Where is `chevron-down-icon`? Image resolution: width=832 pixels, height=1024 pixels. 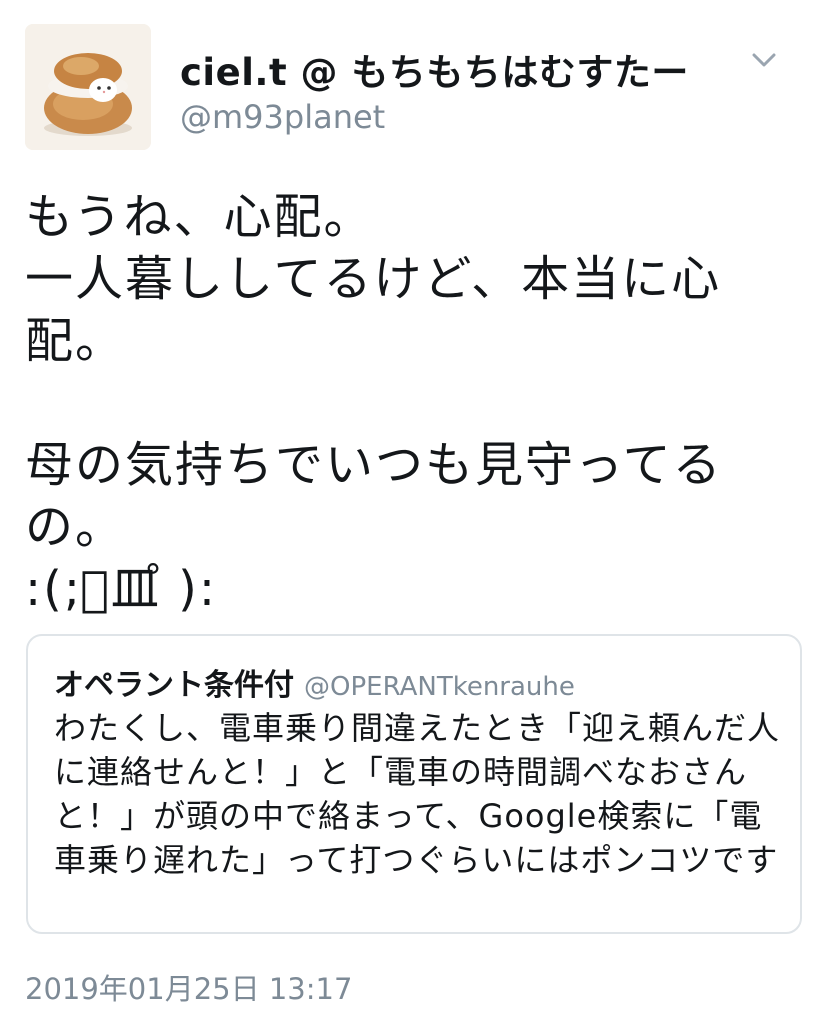
chevron-down-icon is located at coordinates (764, 60).